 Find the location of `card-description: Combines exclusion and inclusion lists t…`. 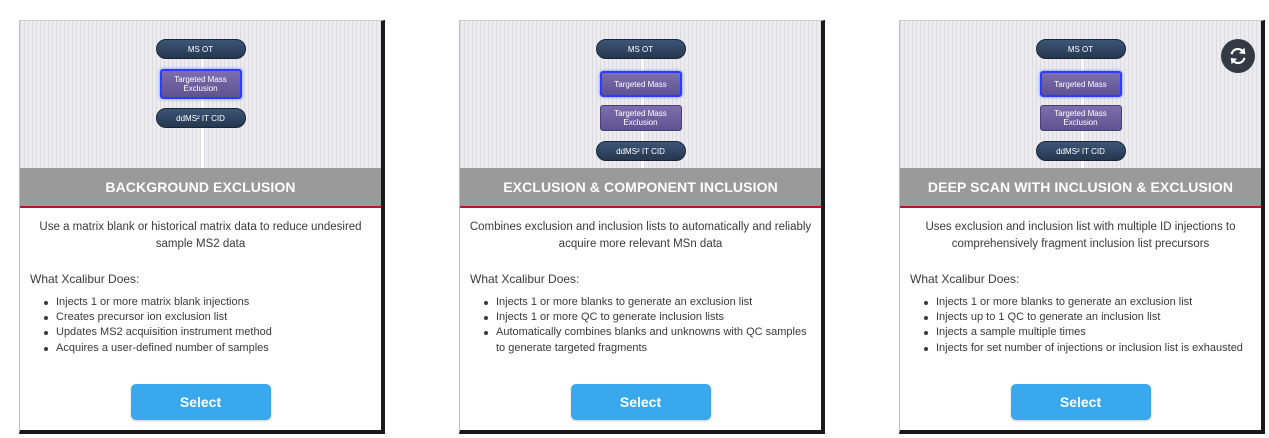

card-description: Combines exclusion and inclusion lists t… is located at coordinates (640, 235).